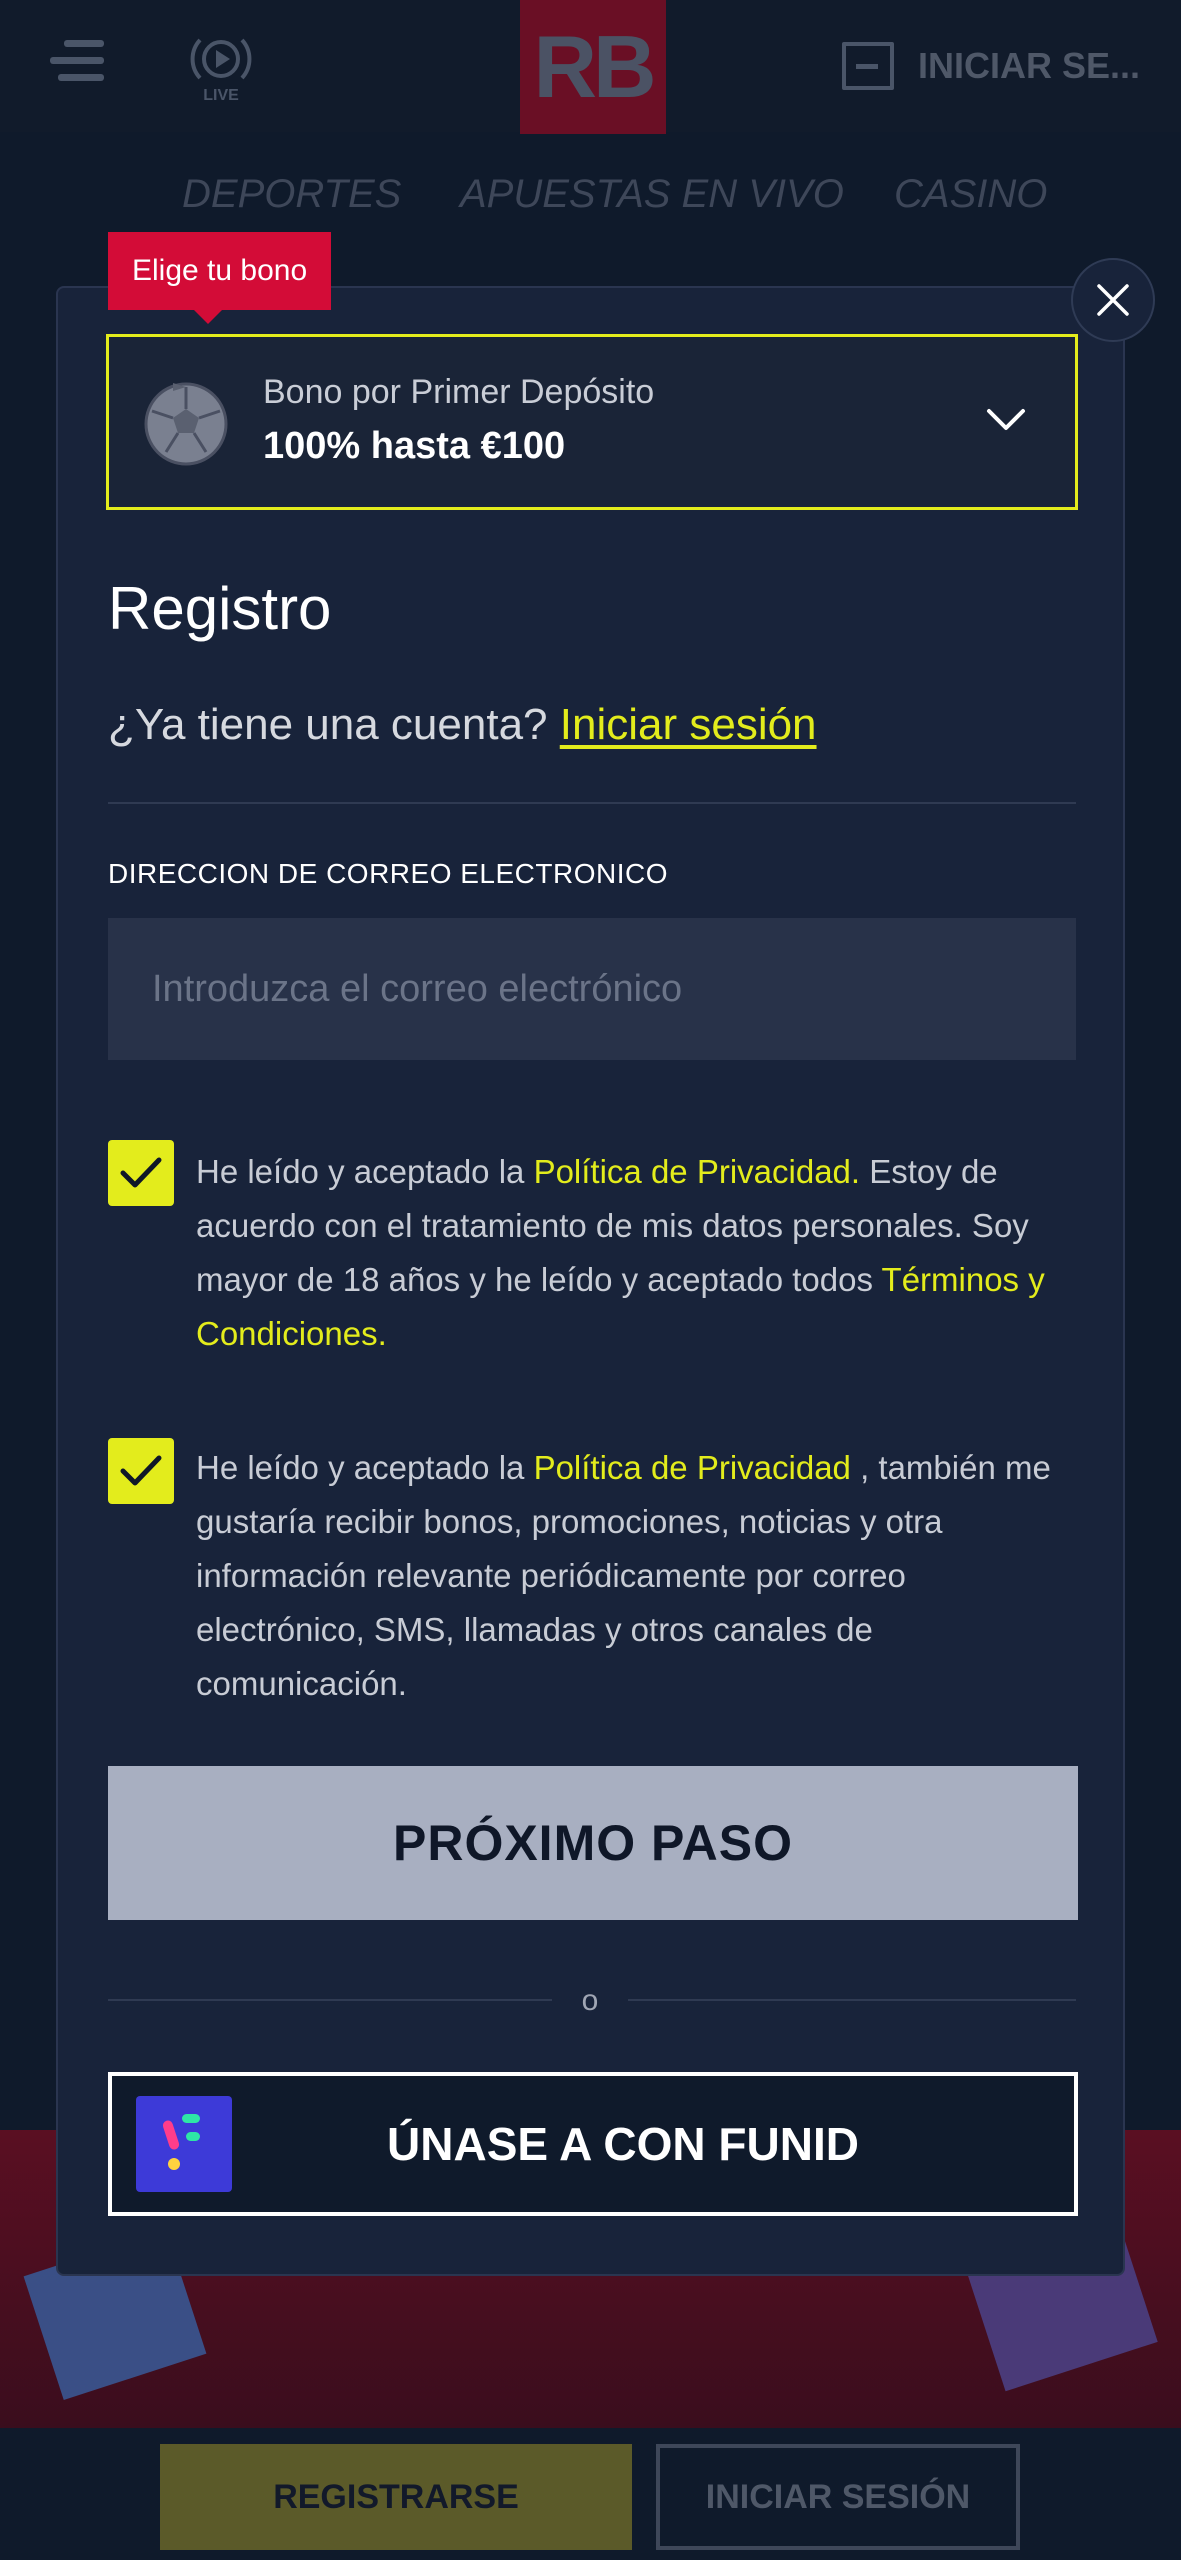  What do you see at coordinates (592, 803) in the screenshot?
I see `divider` at bounding box center [592, 803].